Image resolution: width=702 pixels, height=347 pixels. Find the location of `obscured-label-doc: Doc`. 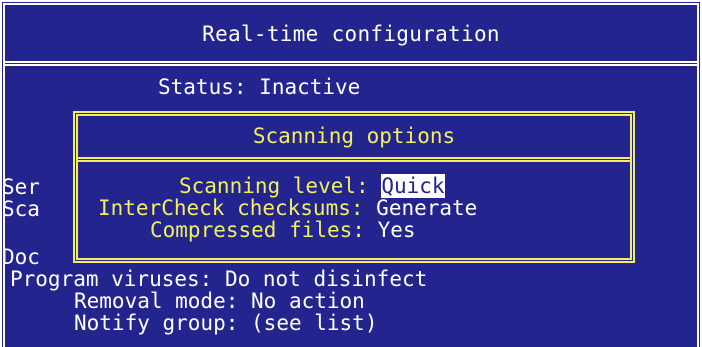

obscured-label-doc: Doc is located at coordinates (21, 257).